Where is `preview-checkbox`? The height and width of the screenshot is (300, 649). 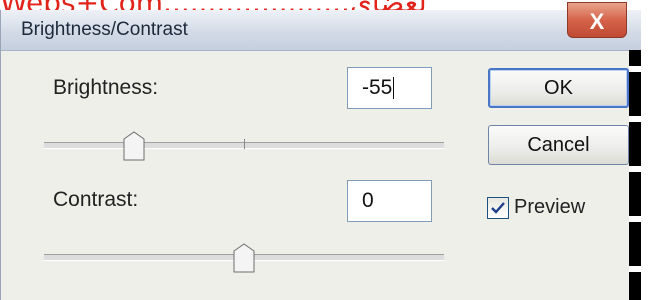
preview-checkbox is located at coordinates (498, 208).